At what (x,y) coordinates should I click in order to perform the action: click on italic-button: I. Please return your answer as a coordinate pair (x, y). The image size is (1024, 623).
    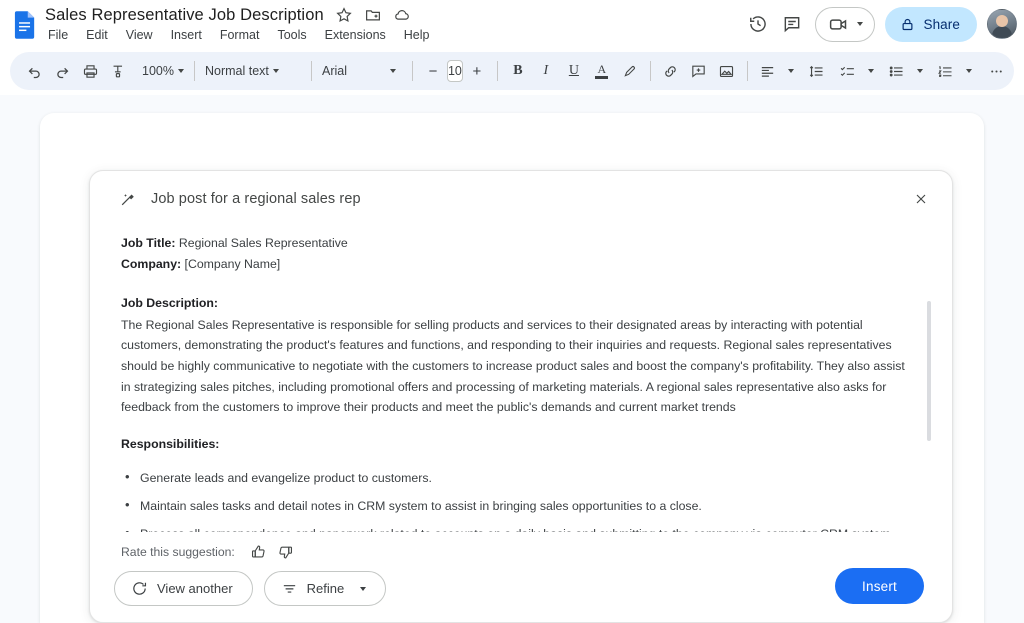
    Looking at the image, I should click on (546, 71).